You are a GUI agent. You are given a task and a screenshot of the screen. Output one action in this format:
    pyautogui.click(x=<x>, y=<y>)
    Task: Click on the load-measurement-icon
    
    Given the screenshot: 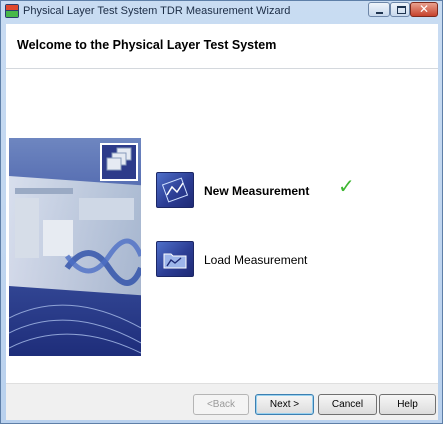 What is the action you would take?
    pyautogui.click(x=175, y=259)
    